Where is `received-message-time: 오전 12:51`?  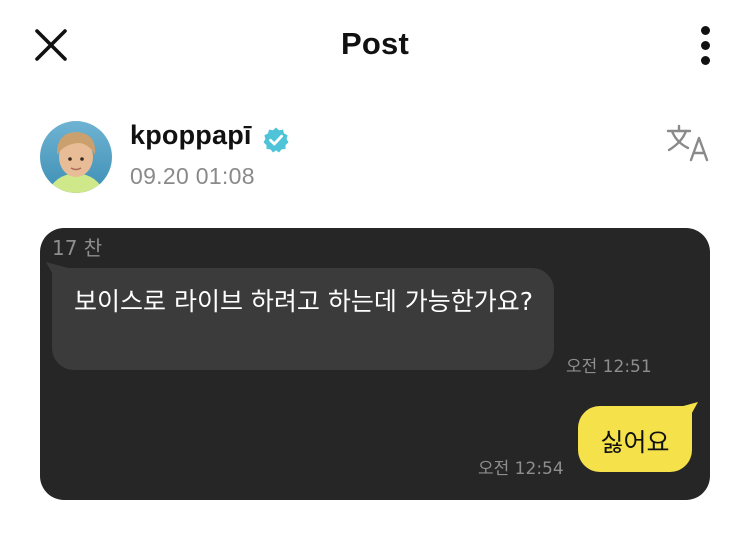
received-message-time: 오전 12:51 is located at coordinates (609, 367).